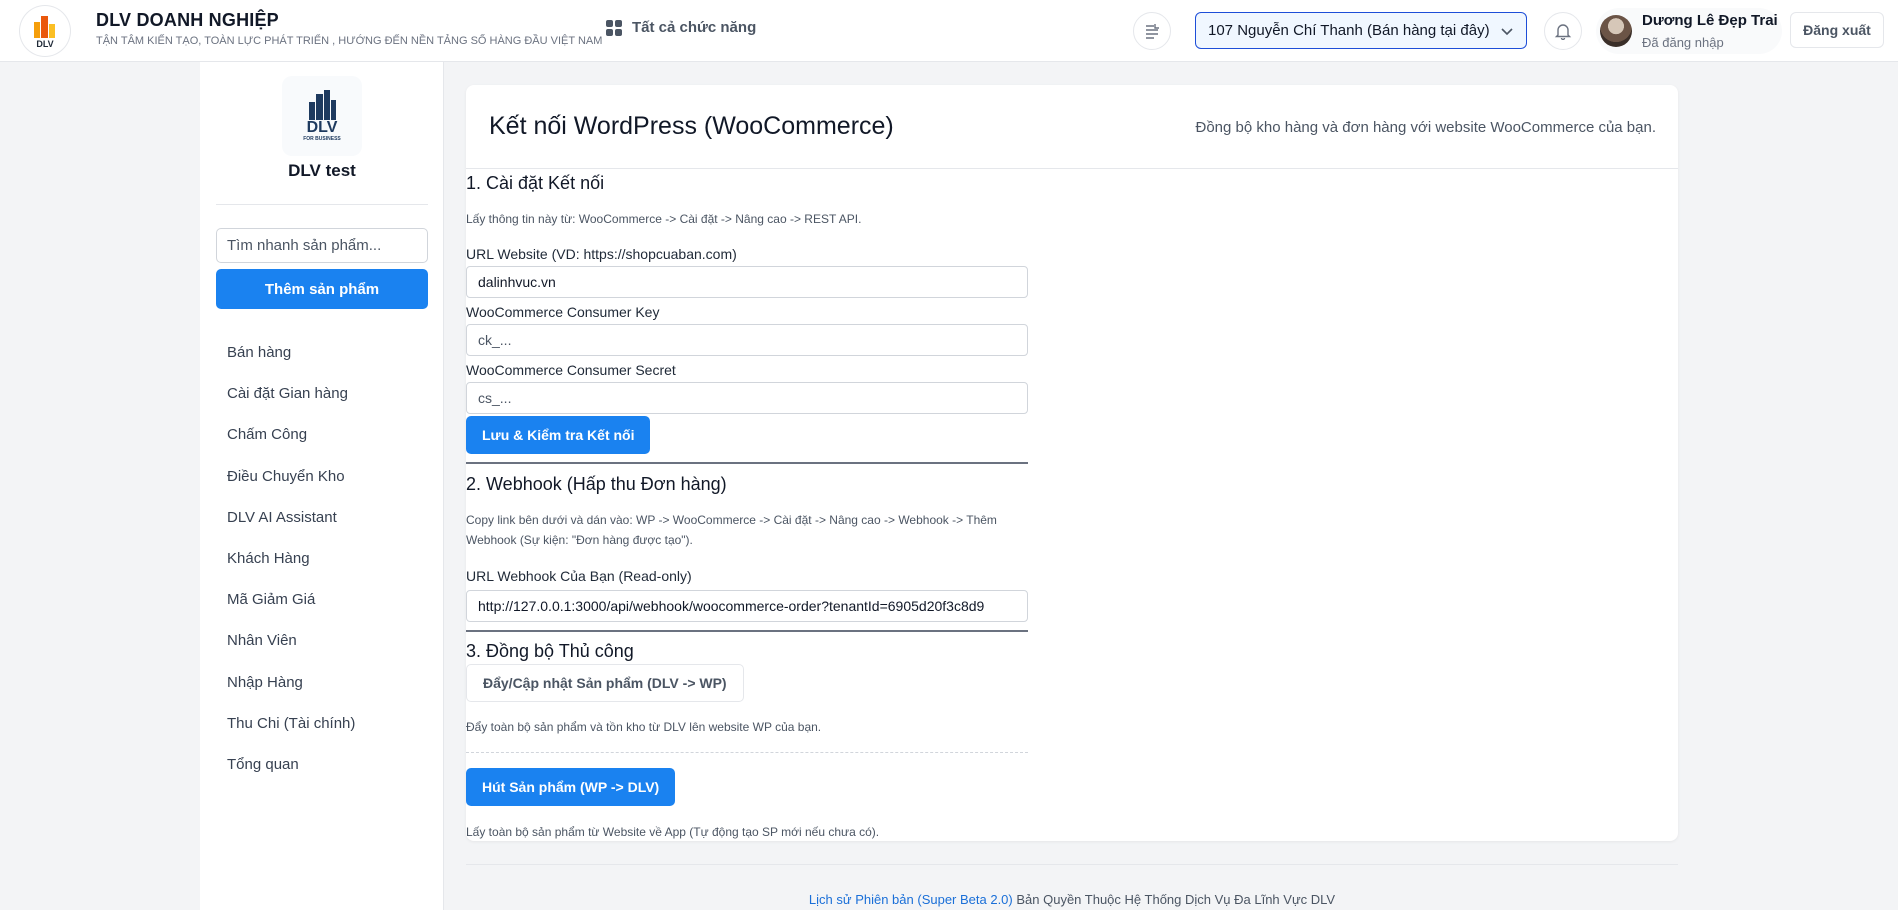 The width and height of the screenshot is (1898, 910). I want to click on sidebar-item-dieu-chuyen-kho: Điều Chuyển Kho, so click(322, 476).